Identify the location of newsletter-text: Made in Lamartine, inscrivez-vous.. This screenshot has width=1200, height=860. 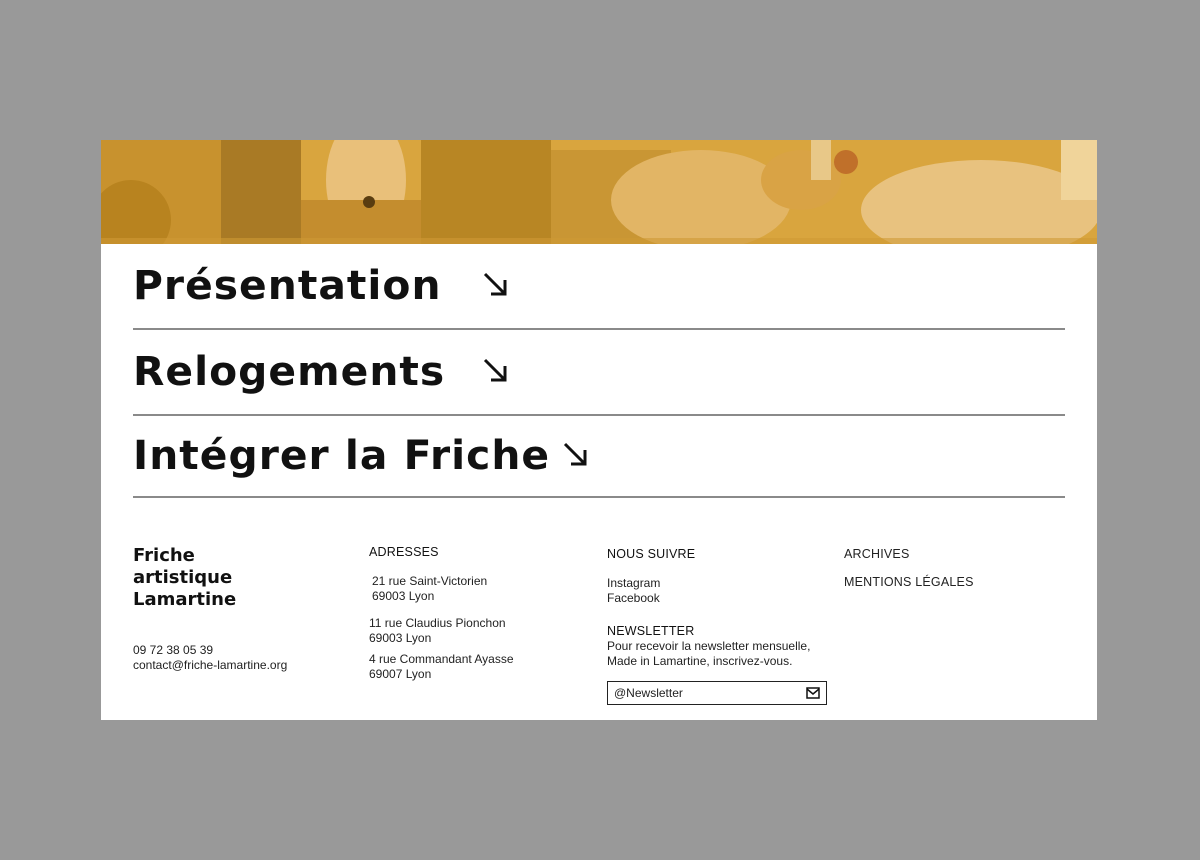
(700, 661).